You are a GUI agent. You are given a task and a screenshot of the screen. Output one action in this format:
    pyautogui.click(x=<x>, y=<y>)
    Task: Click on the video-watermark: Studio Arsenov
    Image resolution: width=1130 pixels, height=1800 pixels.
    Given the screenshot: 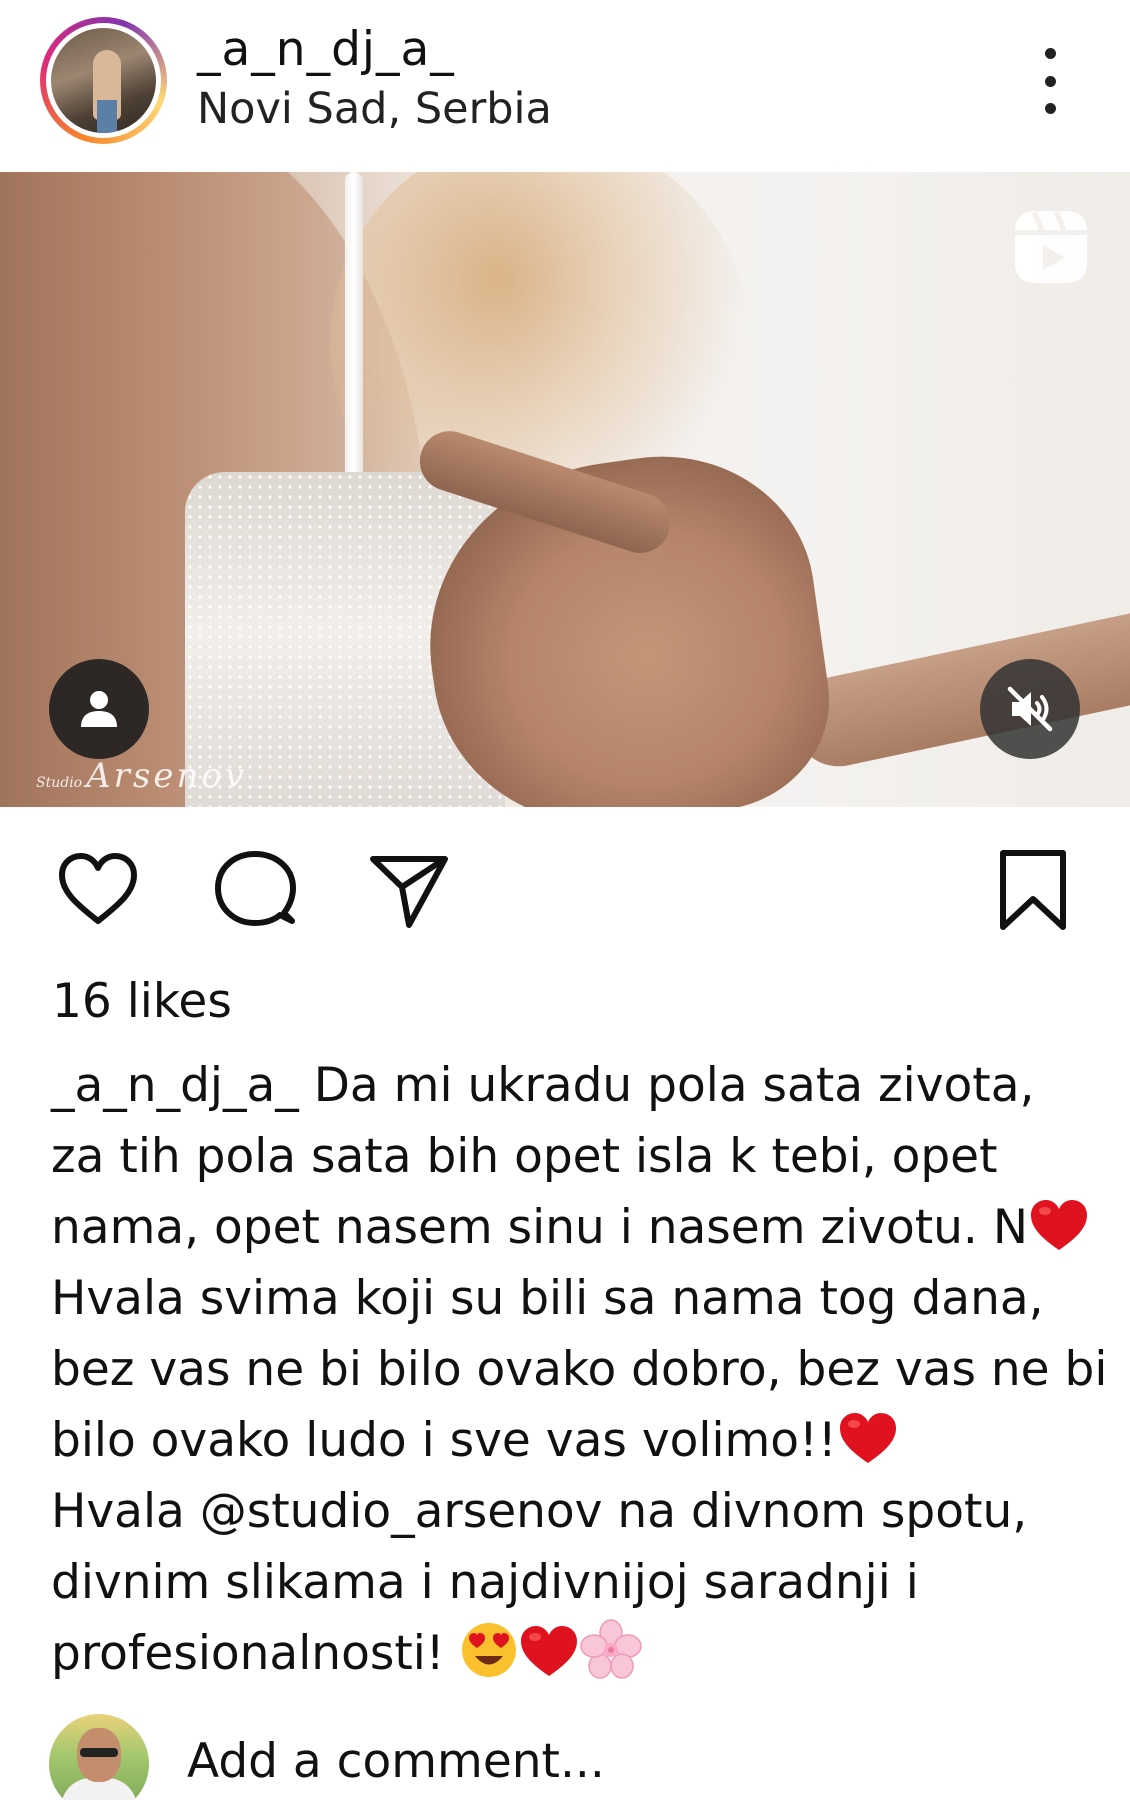 What is the action you would take?
    pyautogui.click(x=142, y=776)
    